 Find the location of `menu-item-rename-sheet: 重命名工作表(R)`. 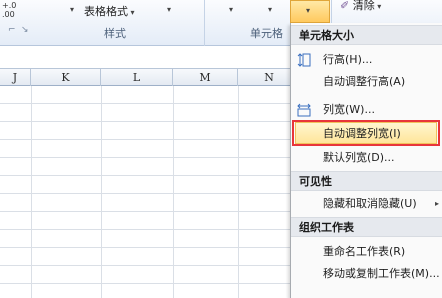

menu-item-rename-sheet: 重命名工作表(R) is located at coordinates (366, 252).